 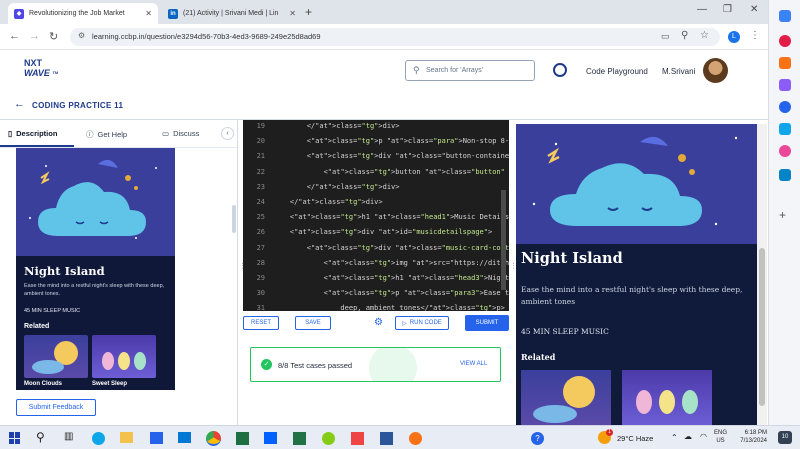 What do you see at coordinates (32, 133) in the screenshot?
I see `tab-description: ▯ Description` at bounding box center [32, 133].